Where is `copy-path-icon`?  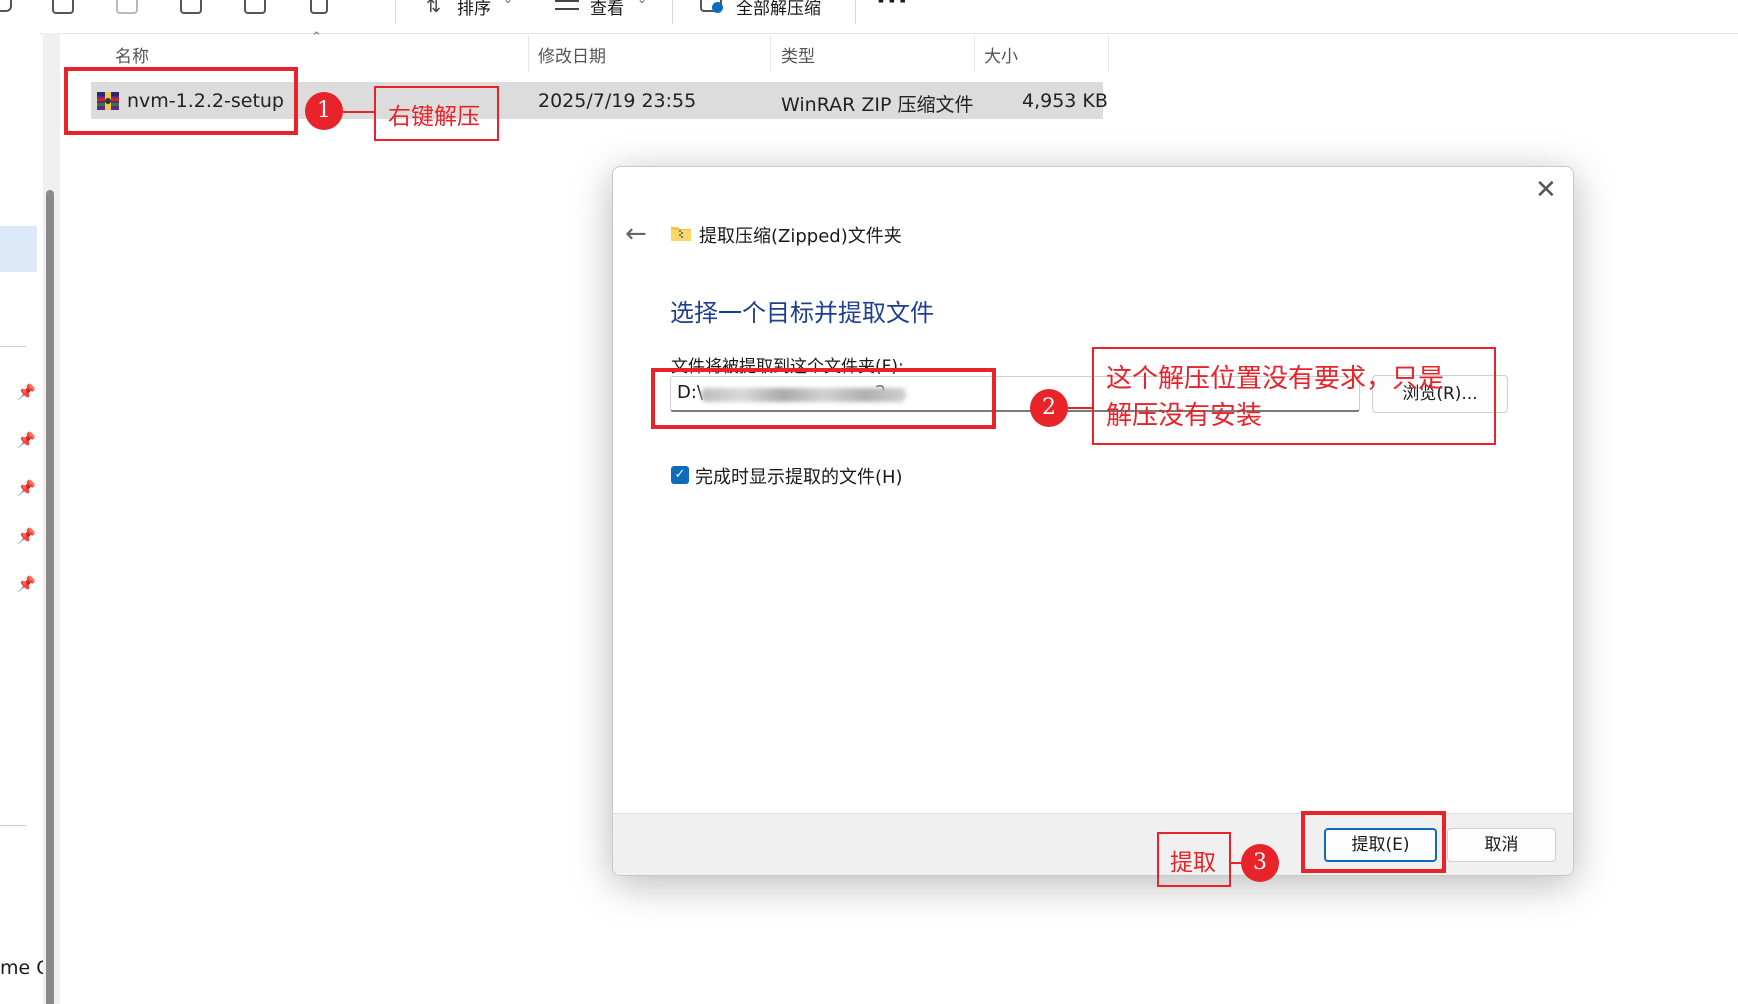
copy-path-icon is located at coordinates (63, 7).